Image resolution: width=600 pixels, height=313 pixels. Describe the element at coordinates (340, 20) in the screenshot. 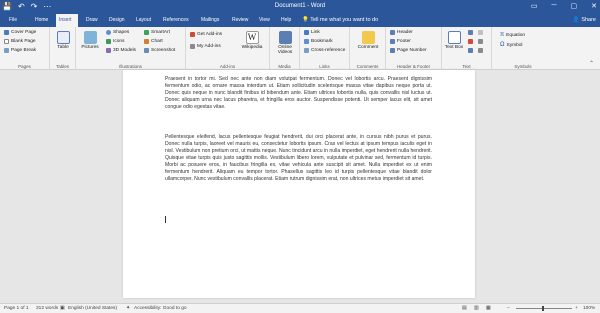

I see `tell-me-search: 💡 Tell me what you want to do` at that location.